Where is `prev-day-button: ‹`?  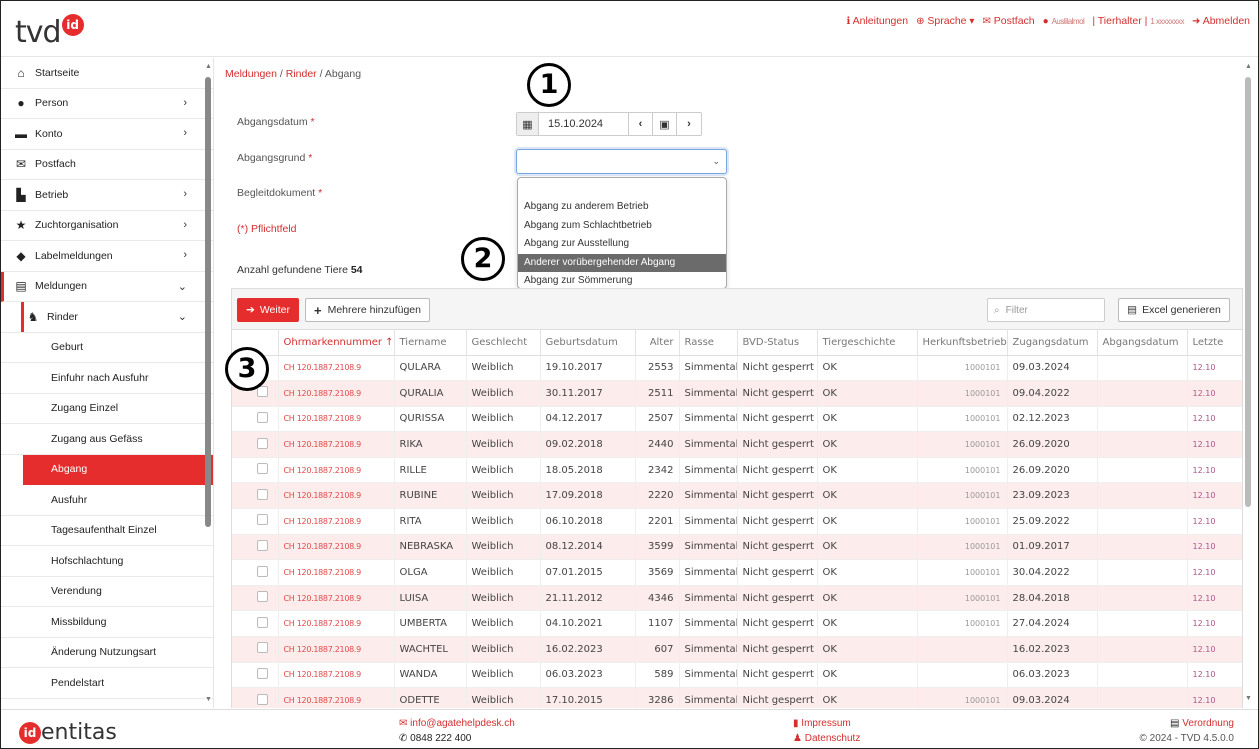
prev-day-button: ‹ is located at coordinates (641, 124).